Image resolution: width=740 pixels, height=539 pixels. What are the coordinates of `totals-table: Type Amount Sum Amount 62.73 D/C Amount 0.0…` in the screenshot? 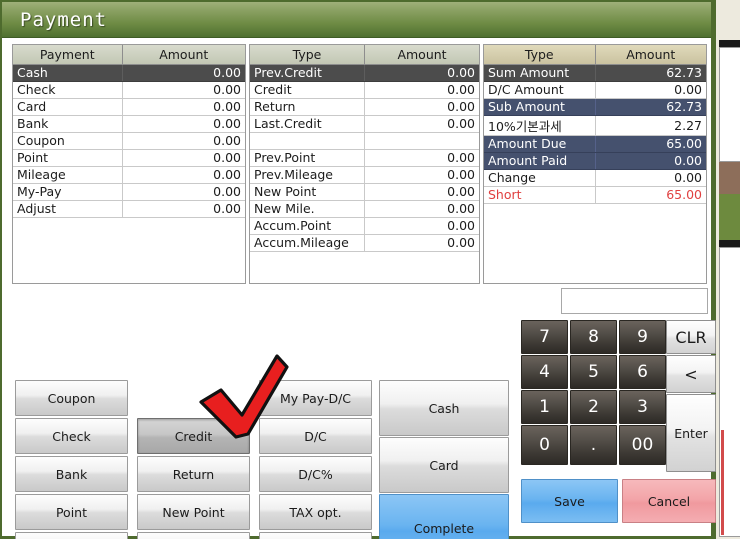 It's located at (595, 124).